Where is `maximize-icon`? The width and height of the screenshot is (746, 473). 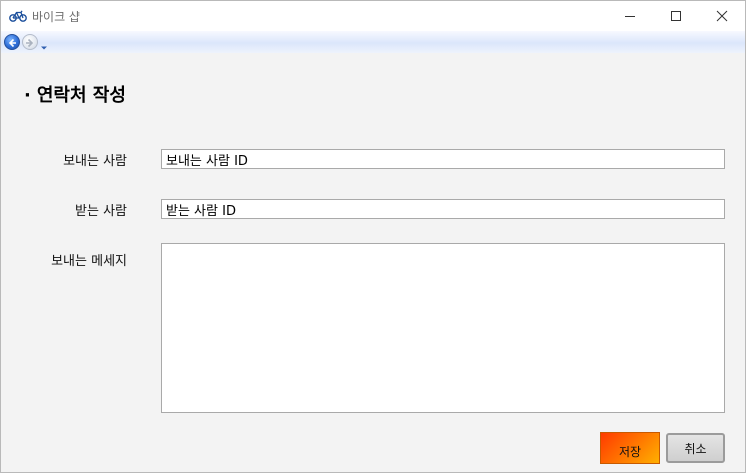
maximize-icon is located at coordinates (676, 16).